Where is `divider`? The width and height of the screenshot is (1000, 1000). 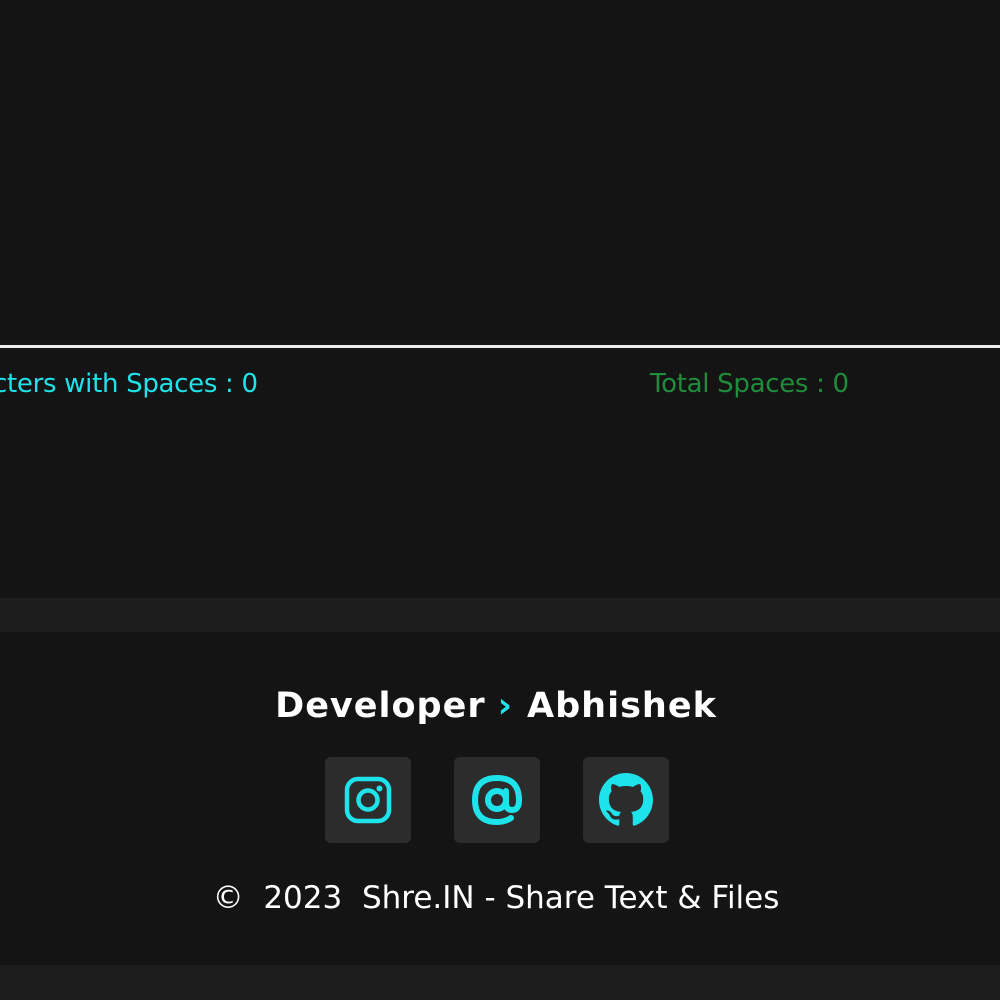 divider is located at coordinates (500, 346).